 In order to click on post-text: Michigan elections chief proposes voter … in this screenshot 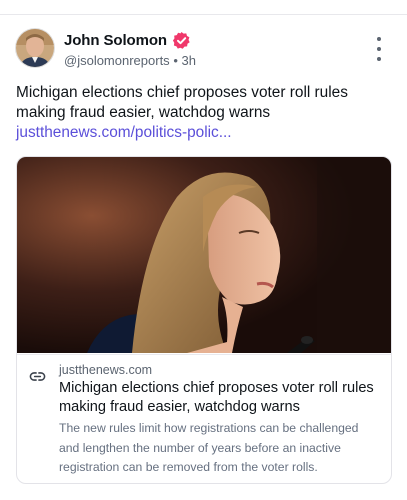, I will do `click(182, 102)`.